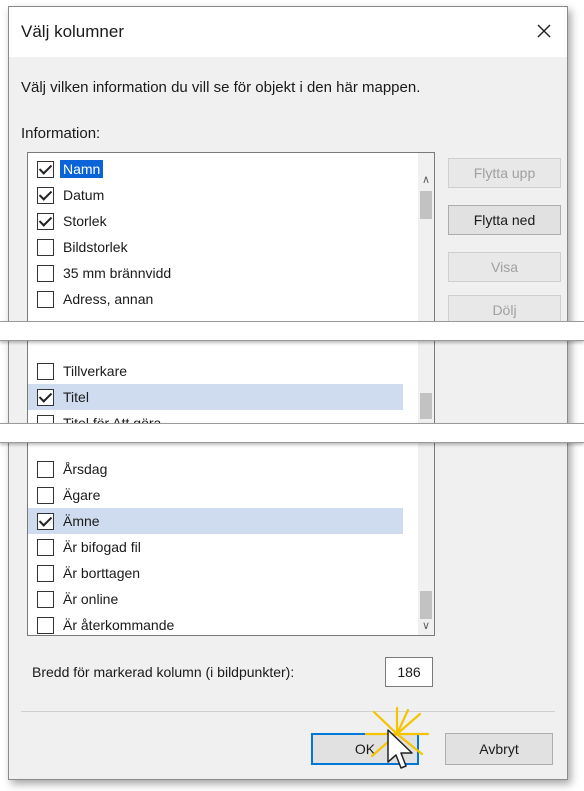  Describe the element at coordinates (119, 625) in the screenshot. I see `column-label: Är återkommande` at that location.